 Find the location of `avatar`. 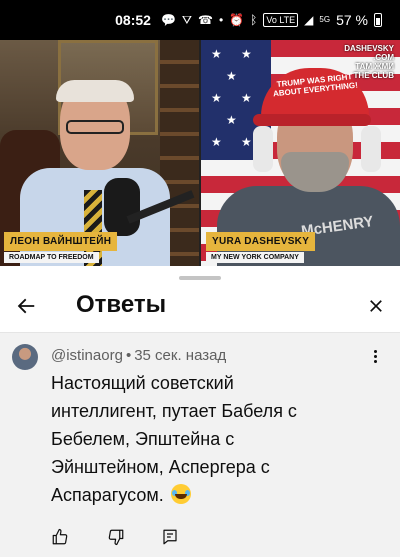

avatar is located at coordinates (25, 357).